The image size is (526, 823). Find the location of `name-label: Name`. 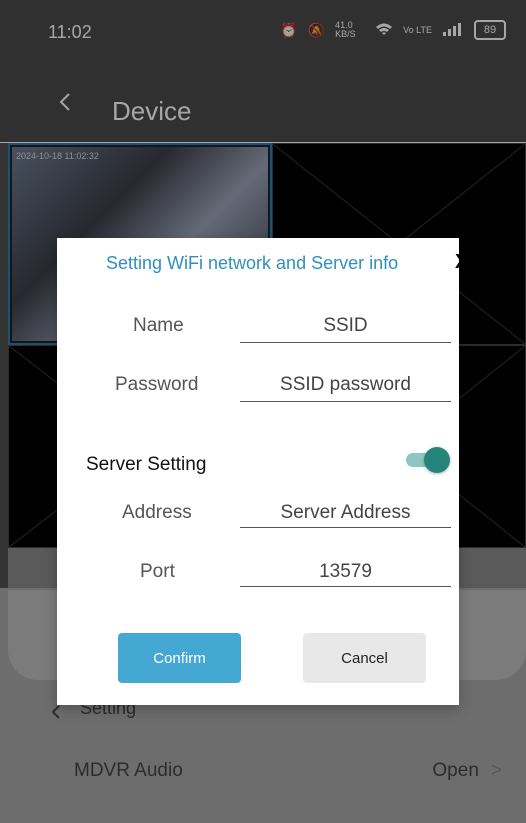

name-label: Name is located at coordinates (158, 325).